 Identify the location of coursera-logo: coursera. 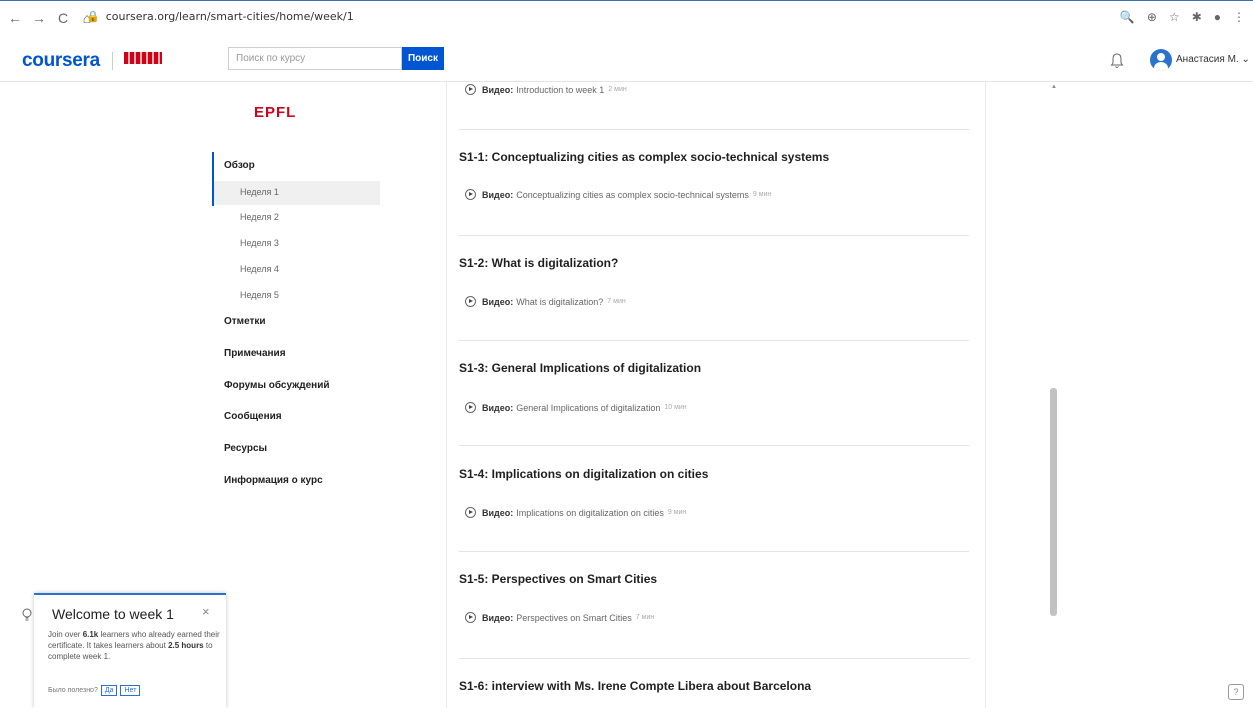
(61, 61).